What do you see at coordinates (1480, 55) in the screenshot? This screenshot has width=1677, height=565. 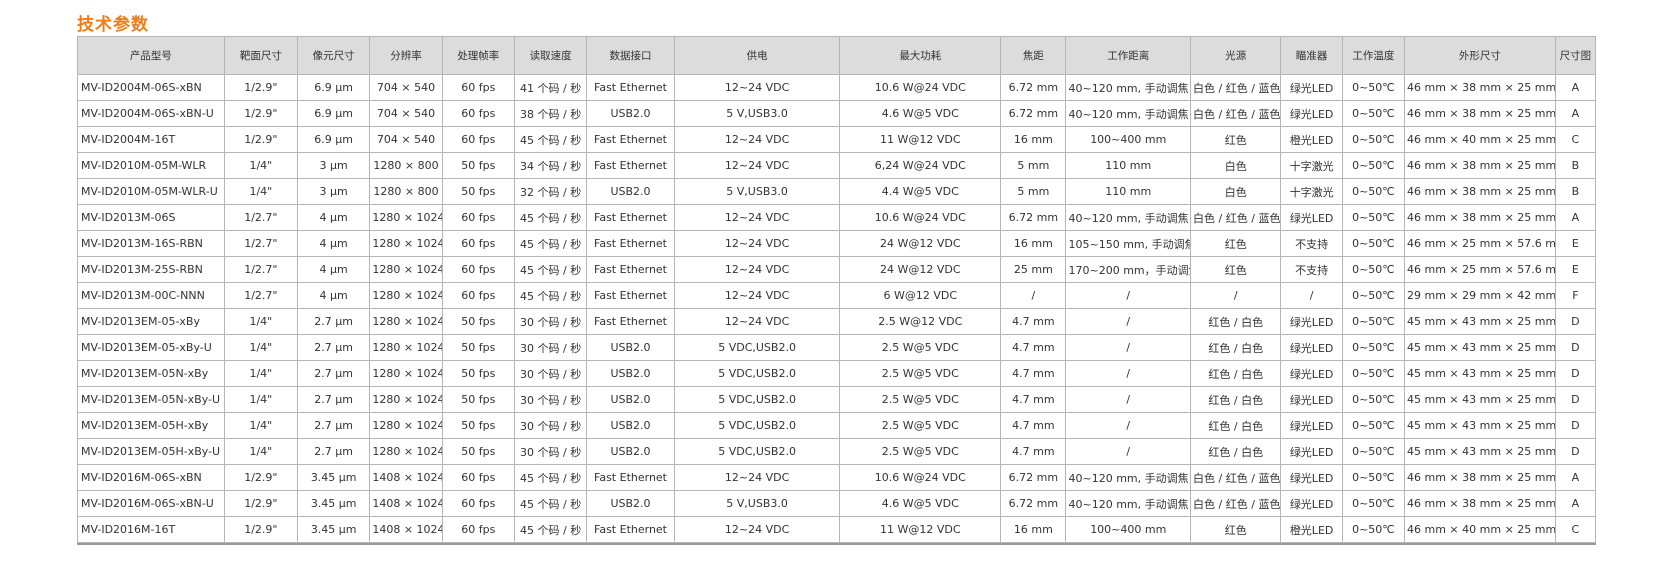 I see `col-header-dimensions: 外形尺寸` at bounding box center [1480, 55].